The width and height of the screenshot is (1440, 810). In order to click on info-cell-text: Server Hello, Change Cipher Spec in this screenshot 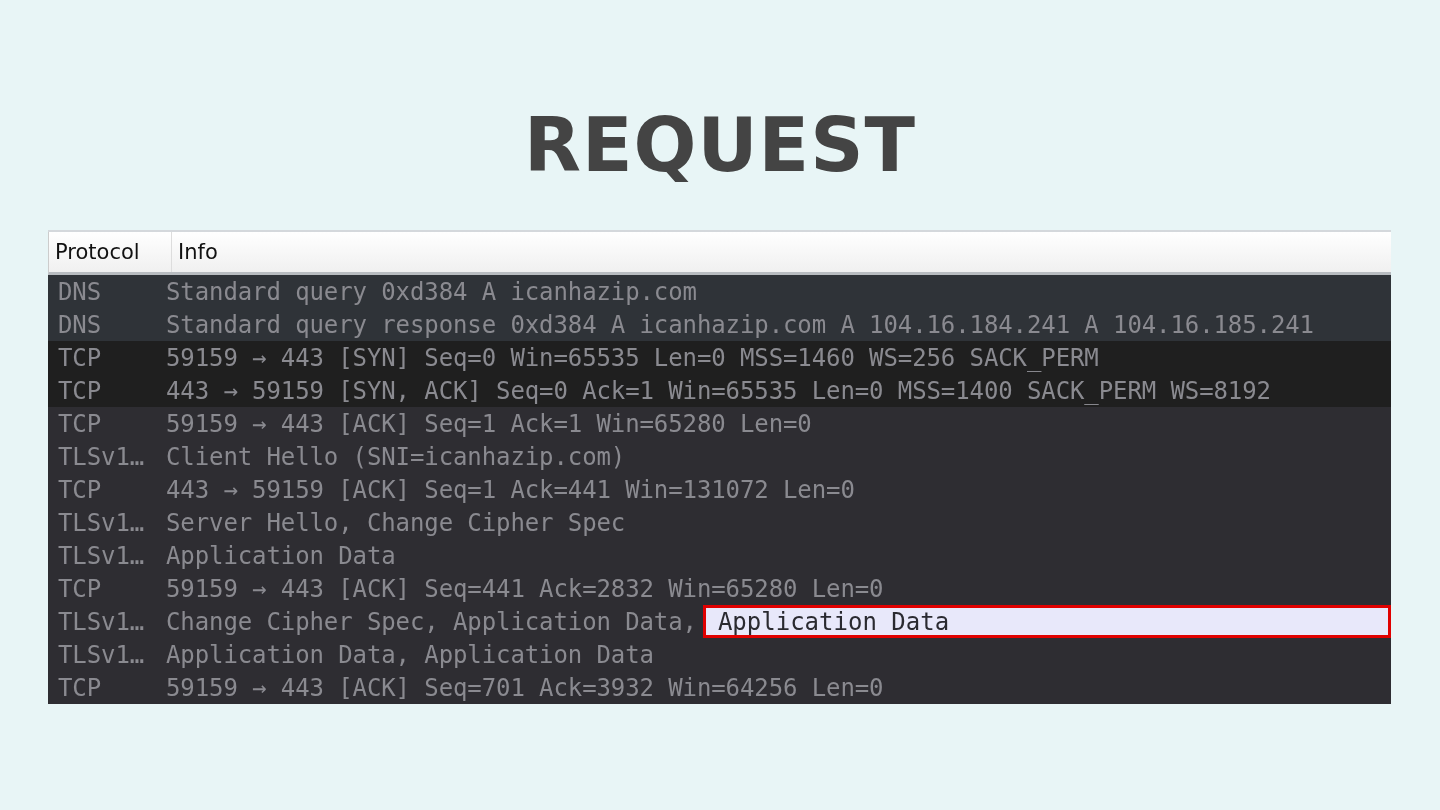, I will do `click(396, 523)`.